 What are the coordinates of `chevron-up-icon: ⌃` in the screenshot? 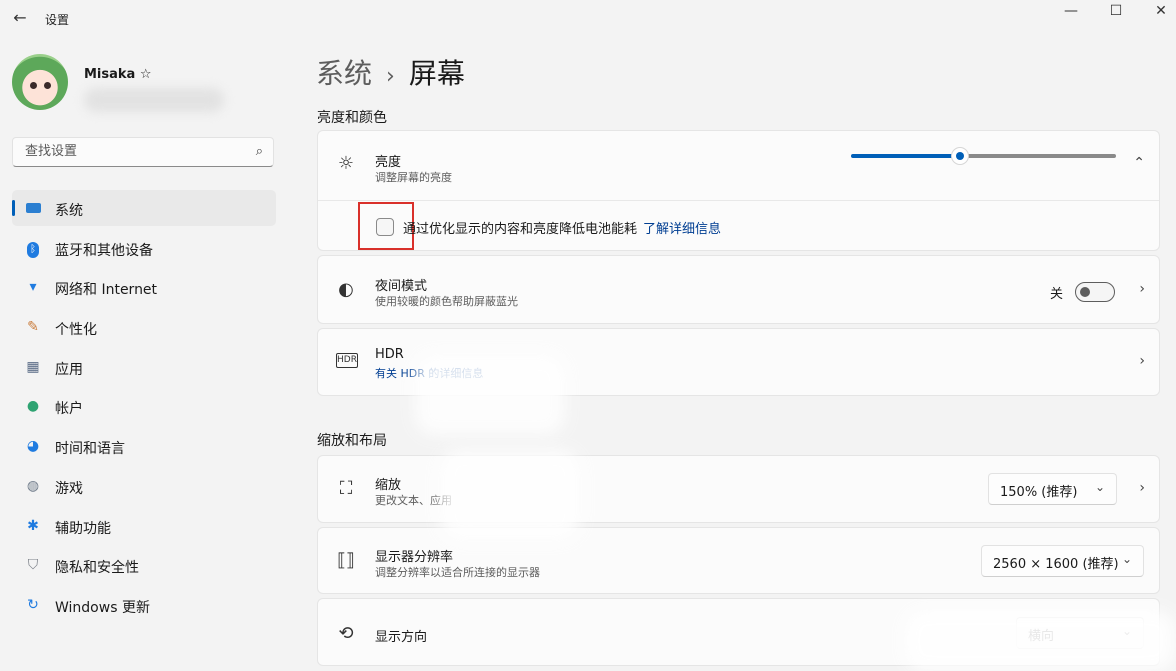 It's located at (1139, 163).